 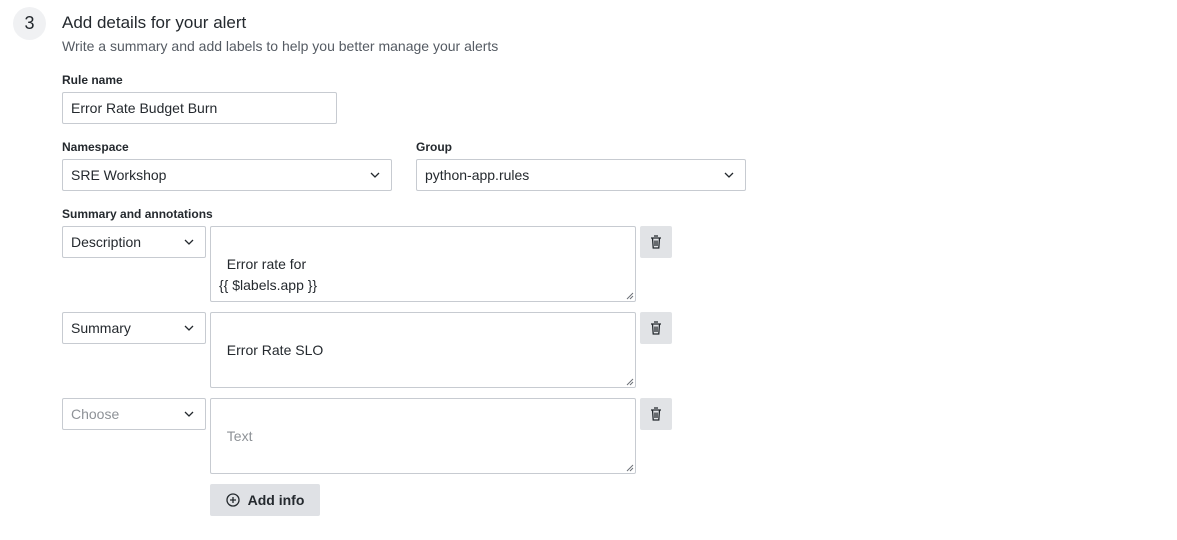 I want to click on step-number: 3, so click(x=29, y=23).